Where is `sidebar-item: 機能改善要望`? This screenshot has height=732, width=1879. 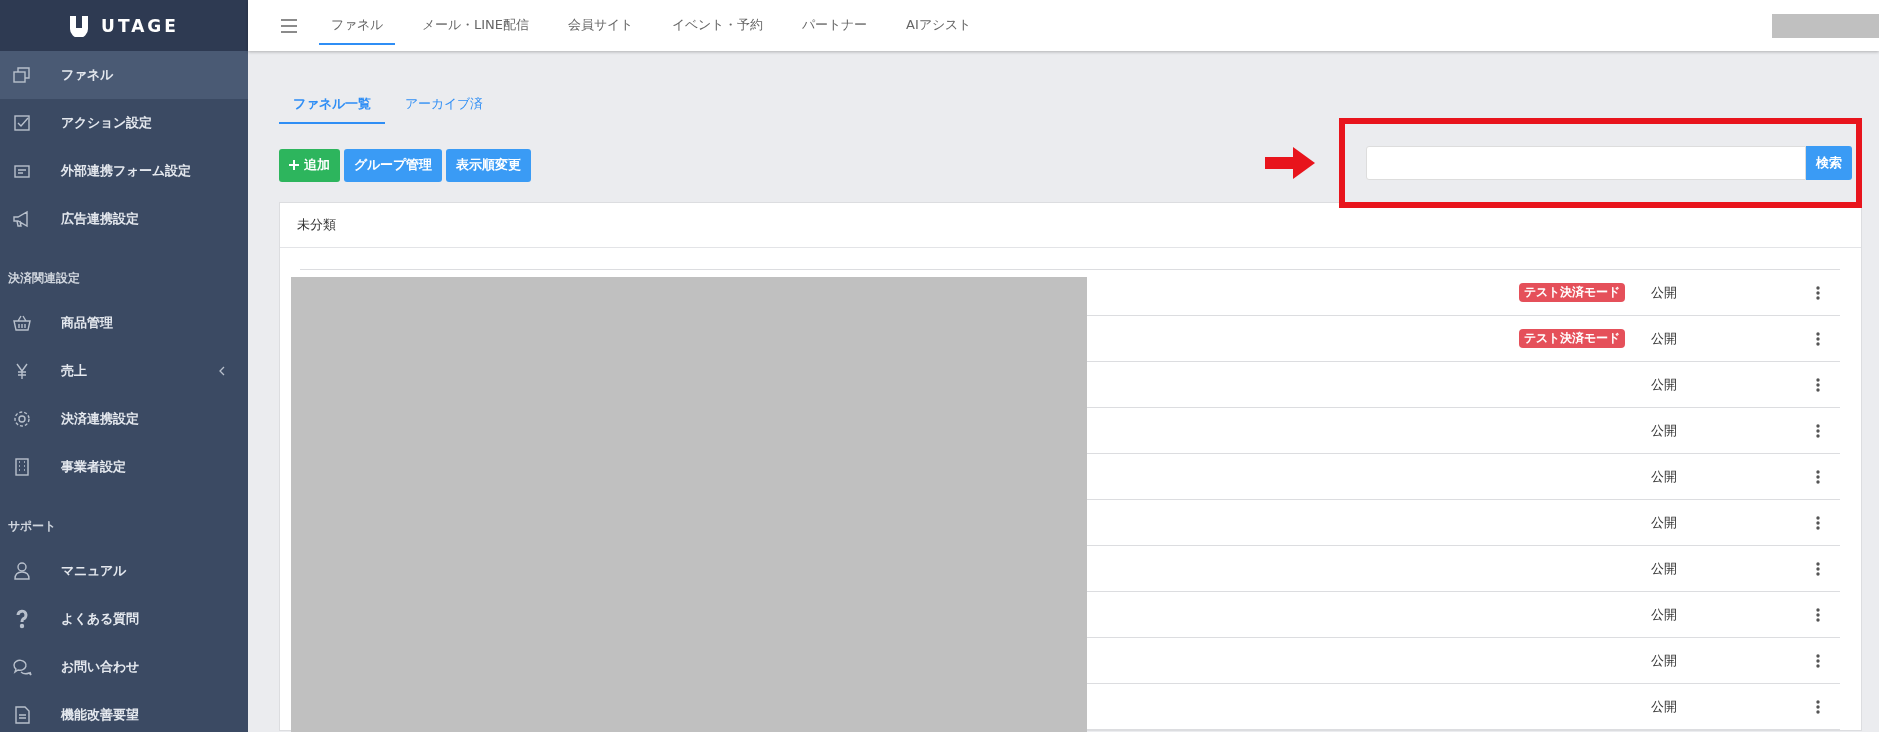 sidebar-item: 機能改善要望 is located at coordinates (124, 711).